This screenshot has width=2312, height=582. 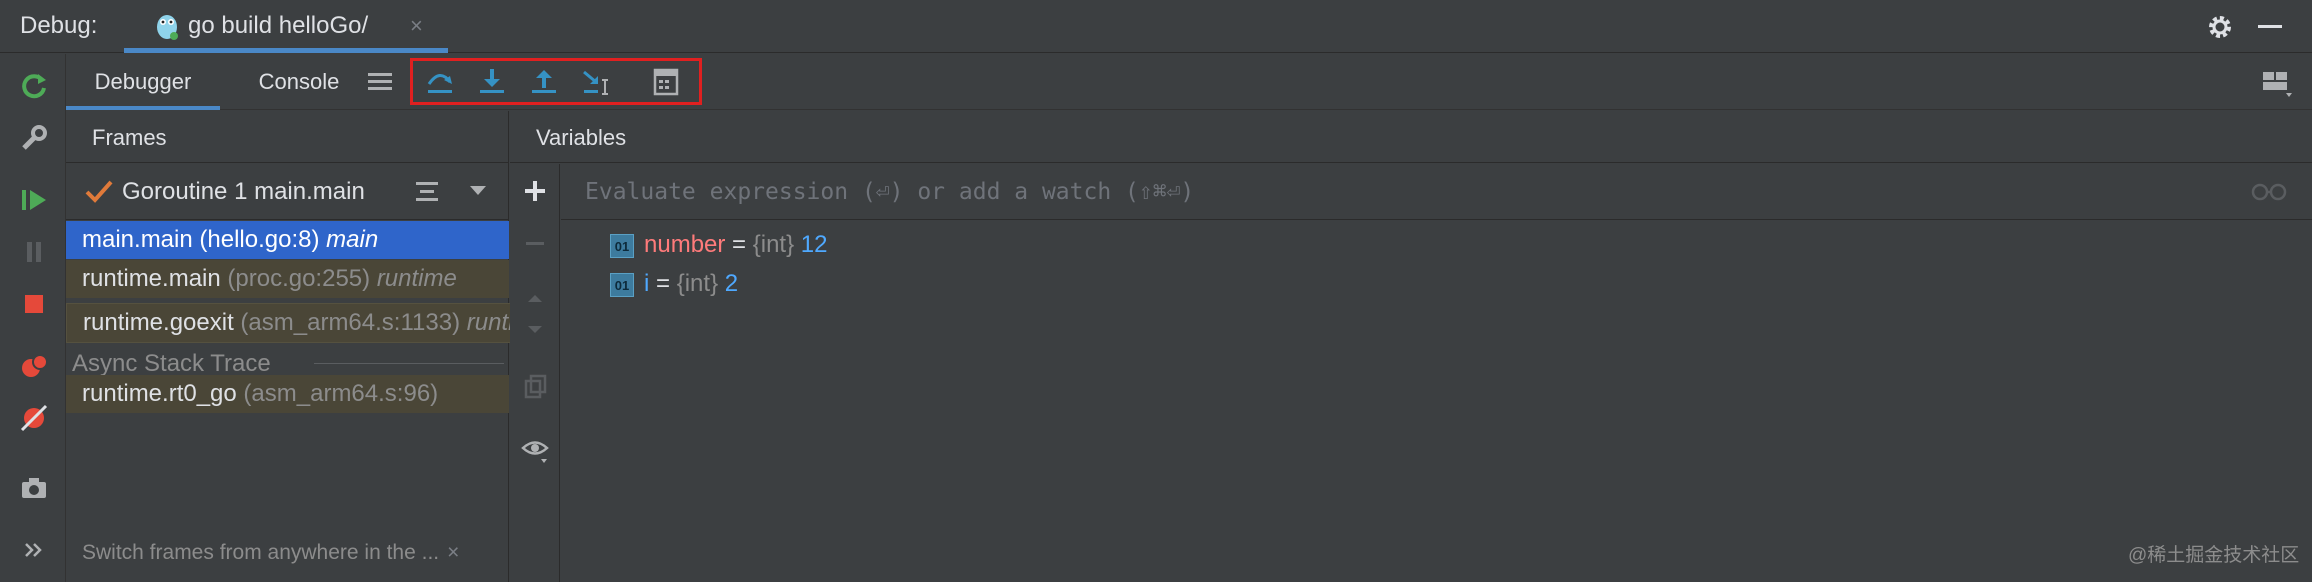 I want to click on wrench-icon, so click(x=34, y=138).